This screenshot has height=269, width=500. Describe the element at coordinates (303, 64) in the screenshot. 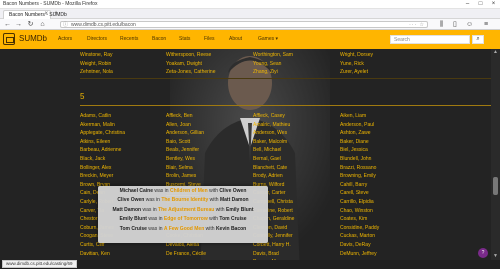

I see `actor-link: Young, Sean` at that location.